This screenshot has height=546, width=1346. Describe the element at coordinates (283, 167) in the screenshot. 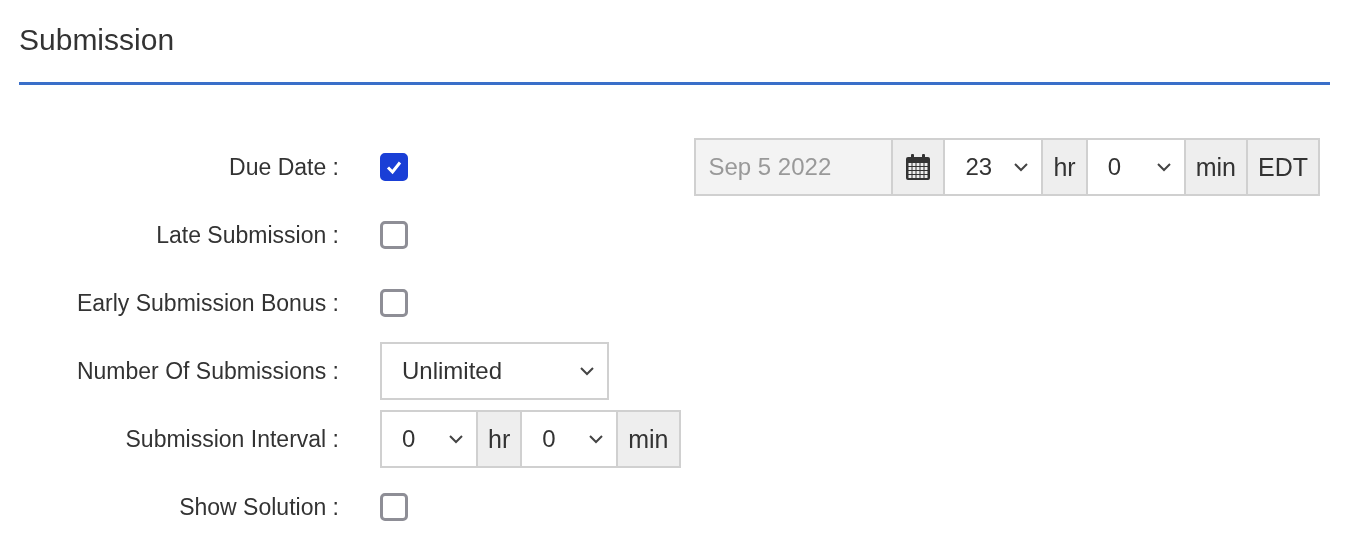

I see `field-label: Due Date :` at that location.